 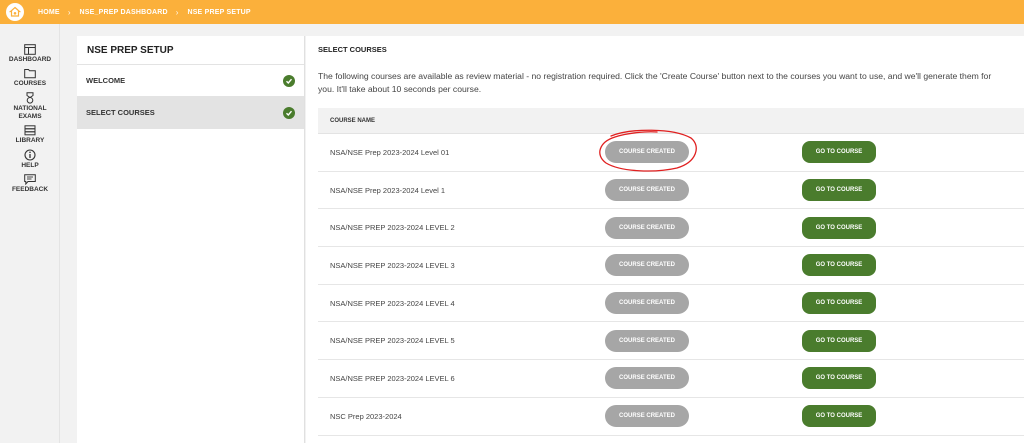 What do you see at coordinates (30, 83) in the screenshot?
I see `nav-label: COURSES` at bounding box center [30, 83].